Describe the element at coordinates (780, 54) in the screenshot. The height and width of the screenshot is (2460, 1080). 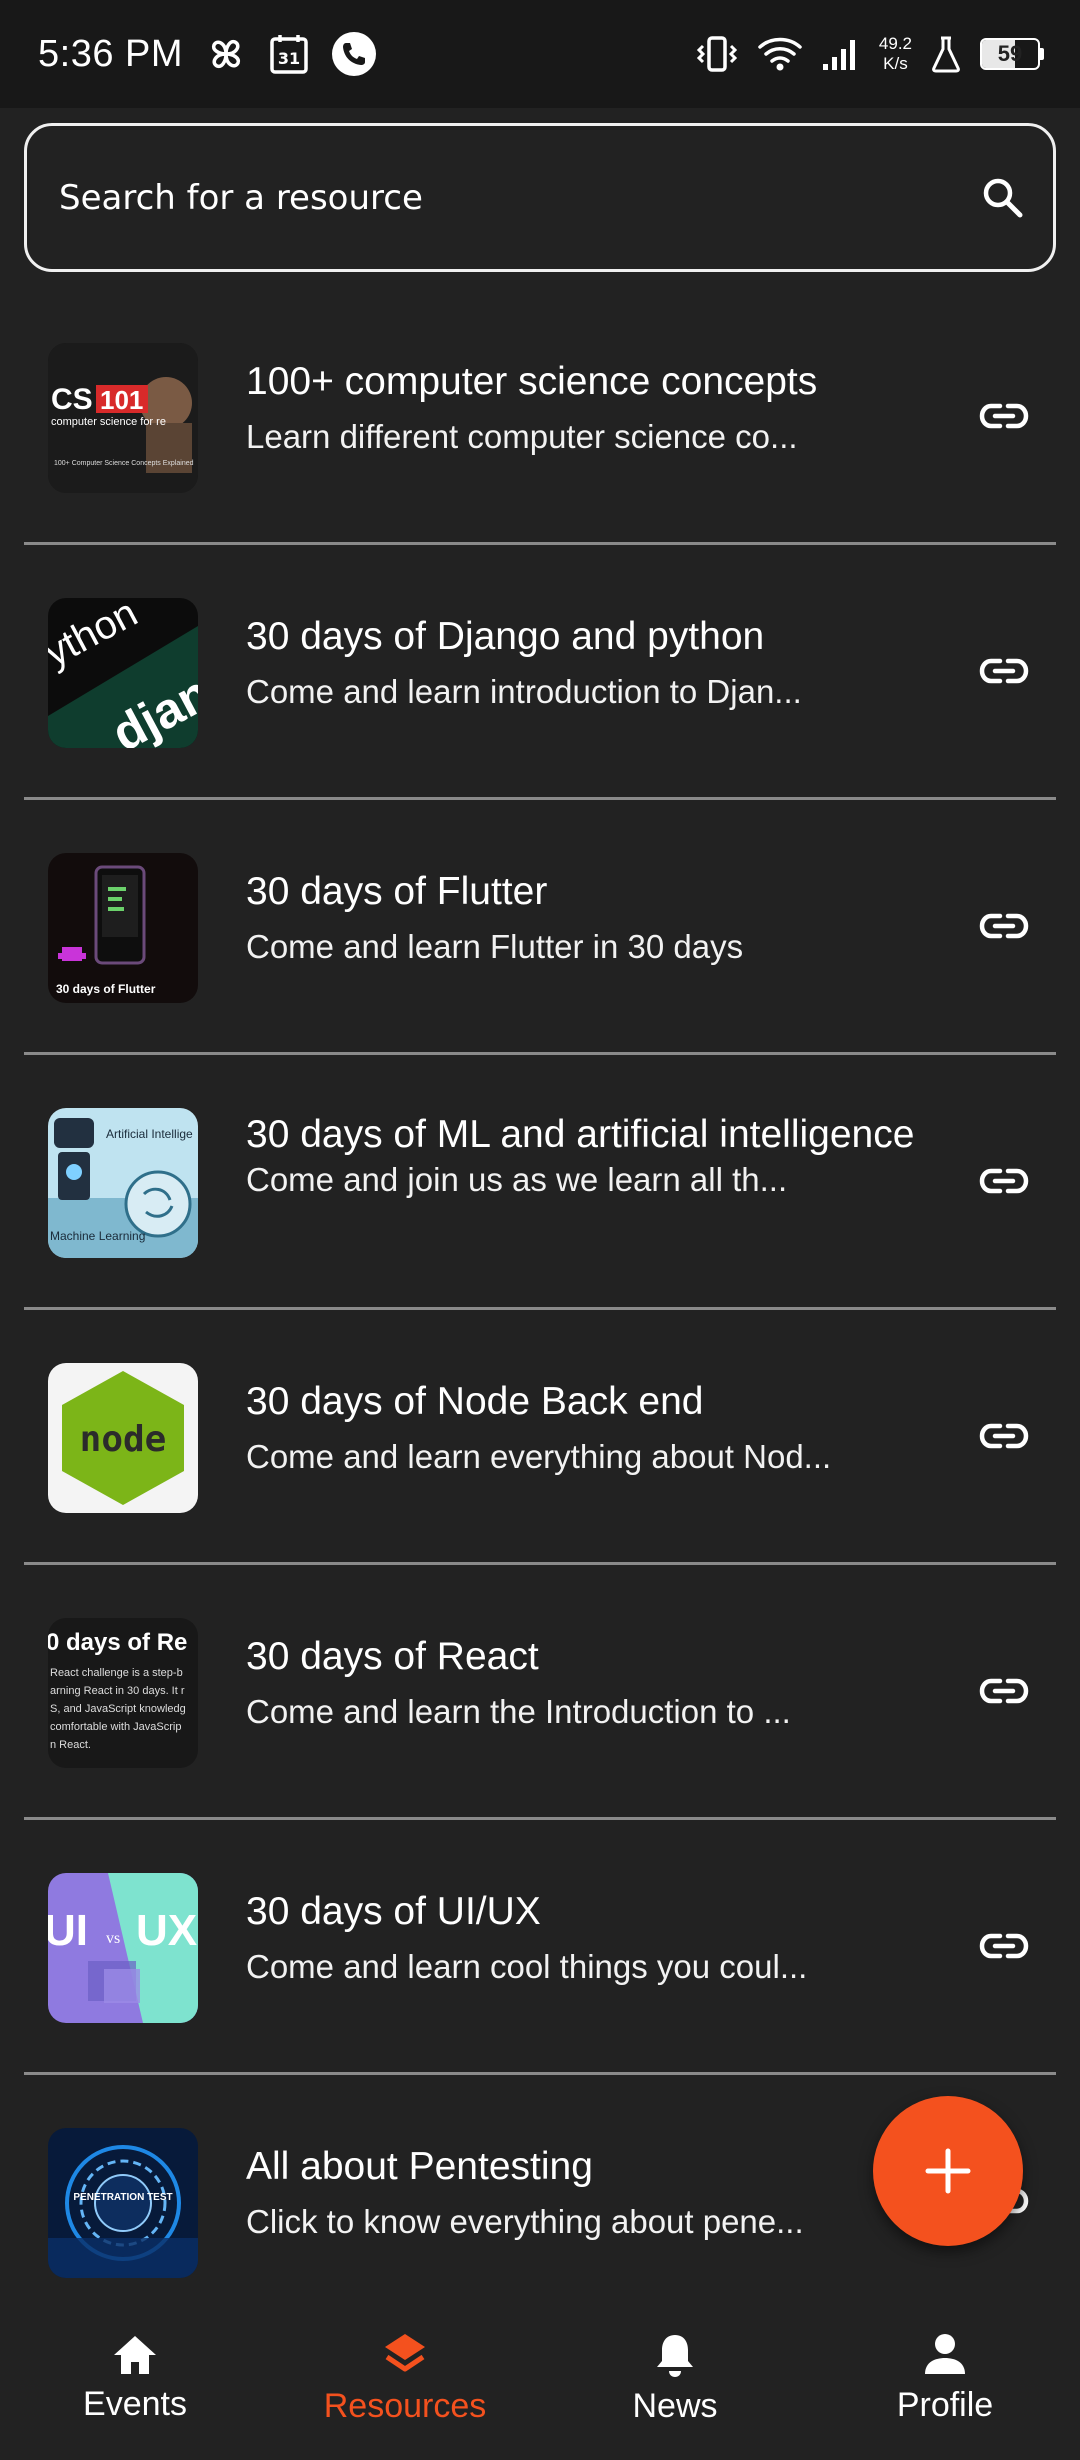
I see `wifi-icon` at that location.